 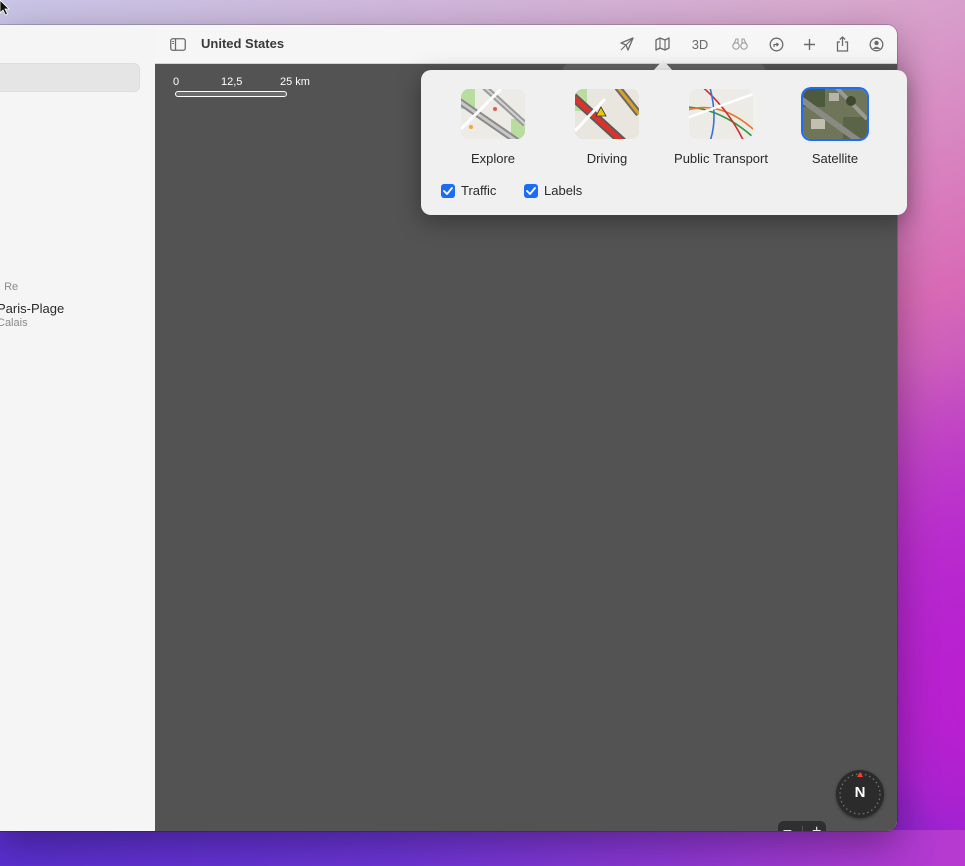 What do you see at coordinates (231, 94) in the screenshot?
I see `scale-bar-line` at bounding box center [231, 94].